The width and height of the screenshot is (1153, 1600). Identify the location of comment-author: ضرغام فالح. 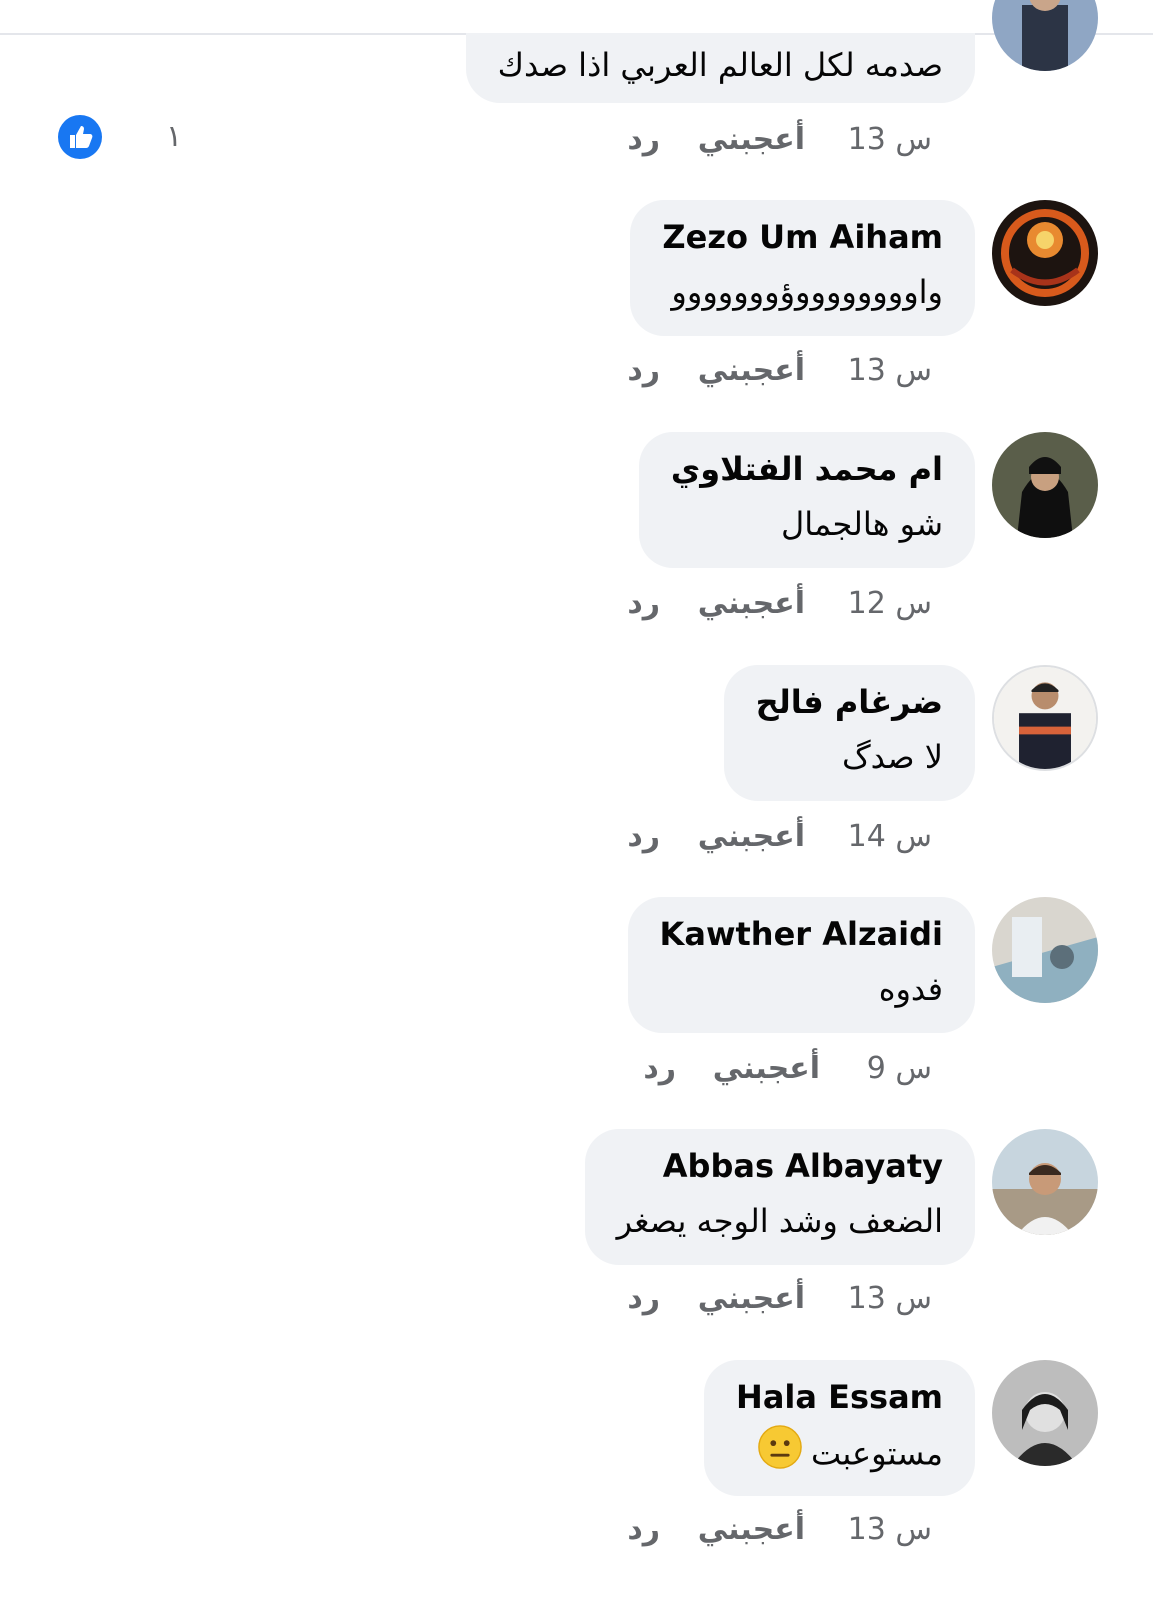
(849, 702).